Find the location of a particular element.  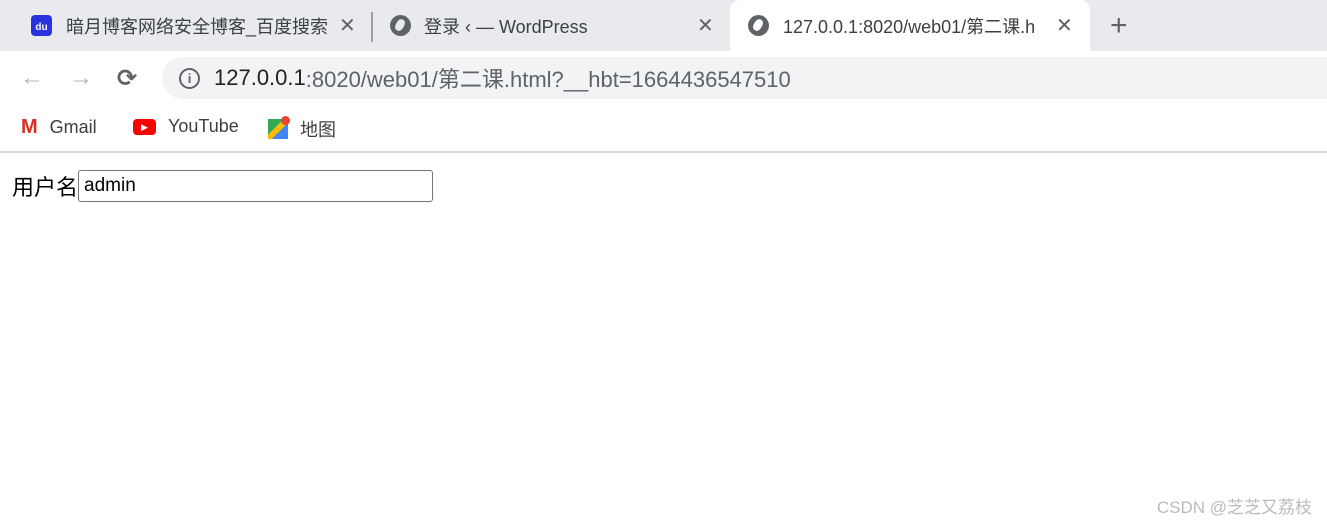

new-tab-button: + is located at coordinates (1119, 26).